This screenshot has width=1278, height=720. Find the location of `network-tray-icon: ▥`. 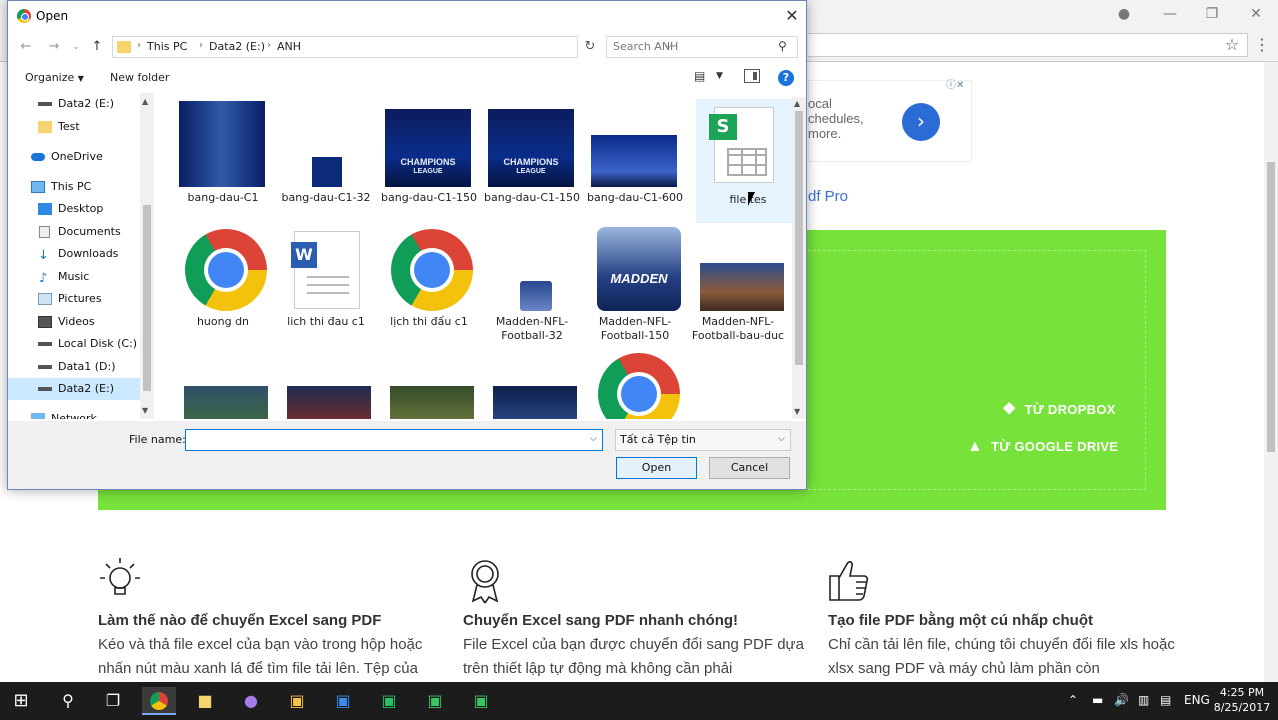

network-tray-icon: ▥ is located at coordinates (1143, 700).